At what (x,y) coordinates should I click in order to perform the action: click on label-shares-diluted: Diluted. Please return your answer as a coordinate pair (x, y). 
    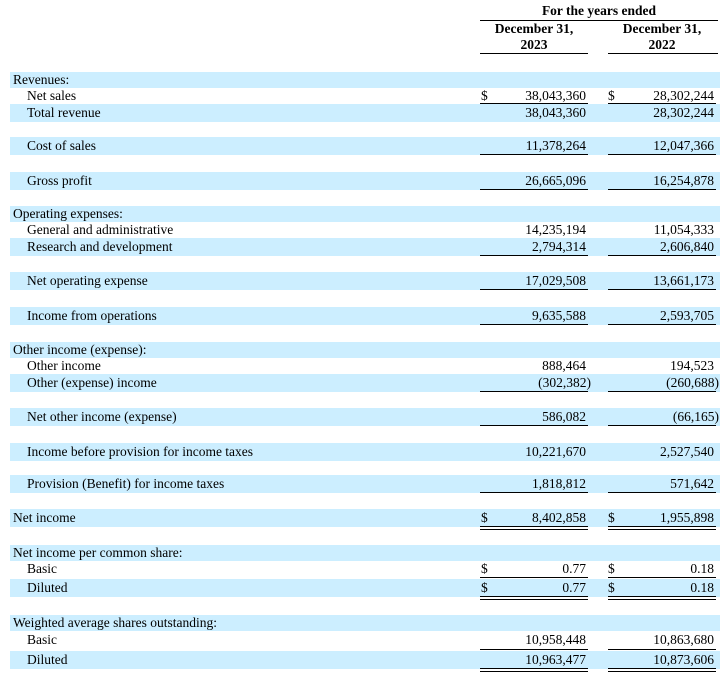
    Looking at the image, I should click on (47, 659).